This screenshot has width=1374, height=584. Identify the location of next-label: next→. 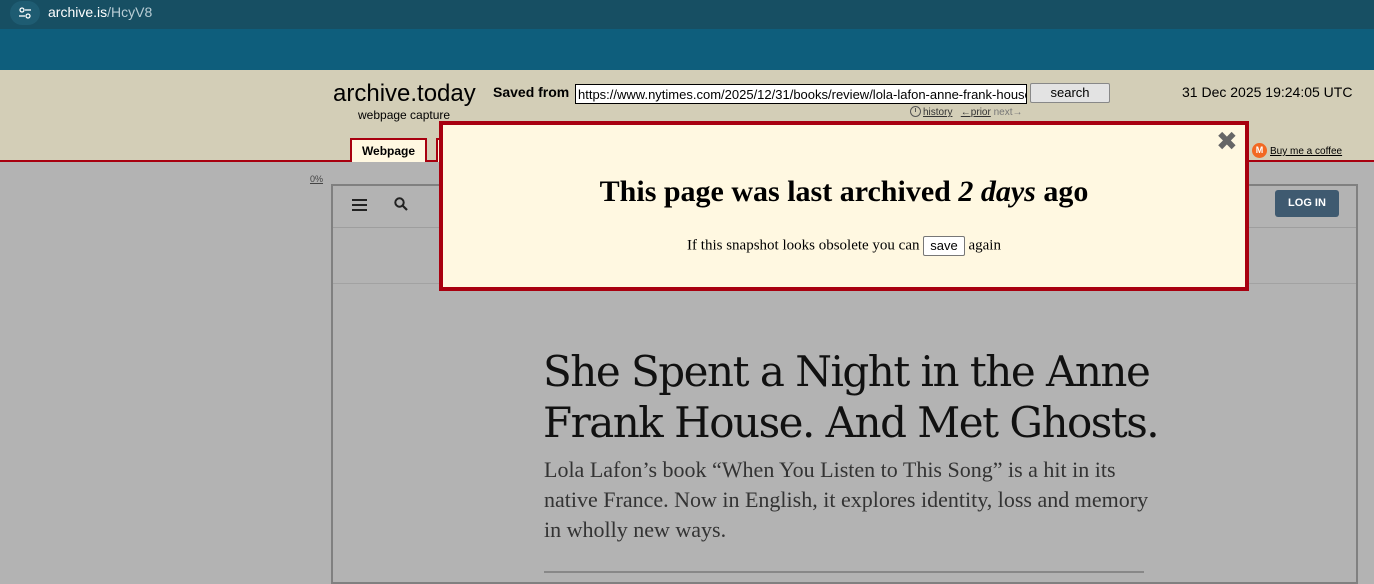
(1008, 112).